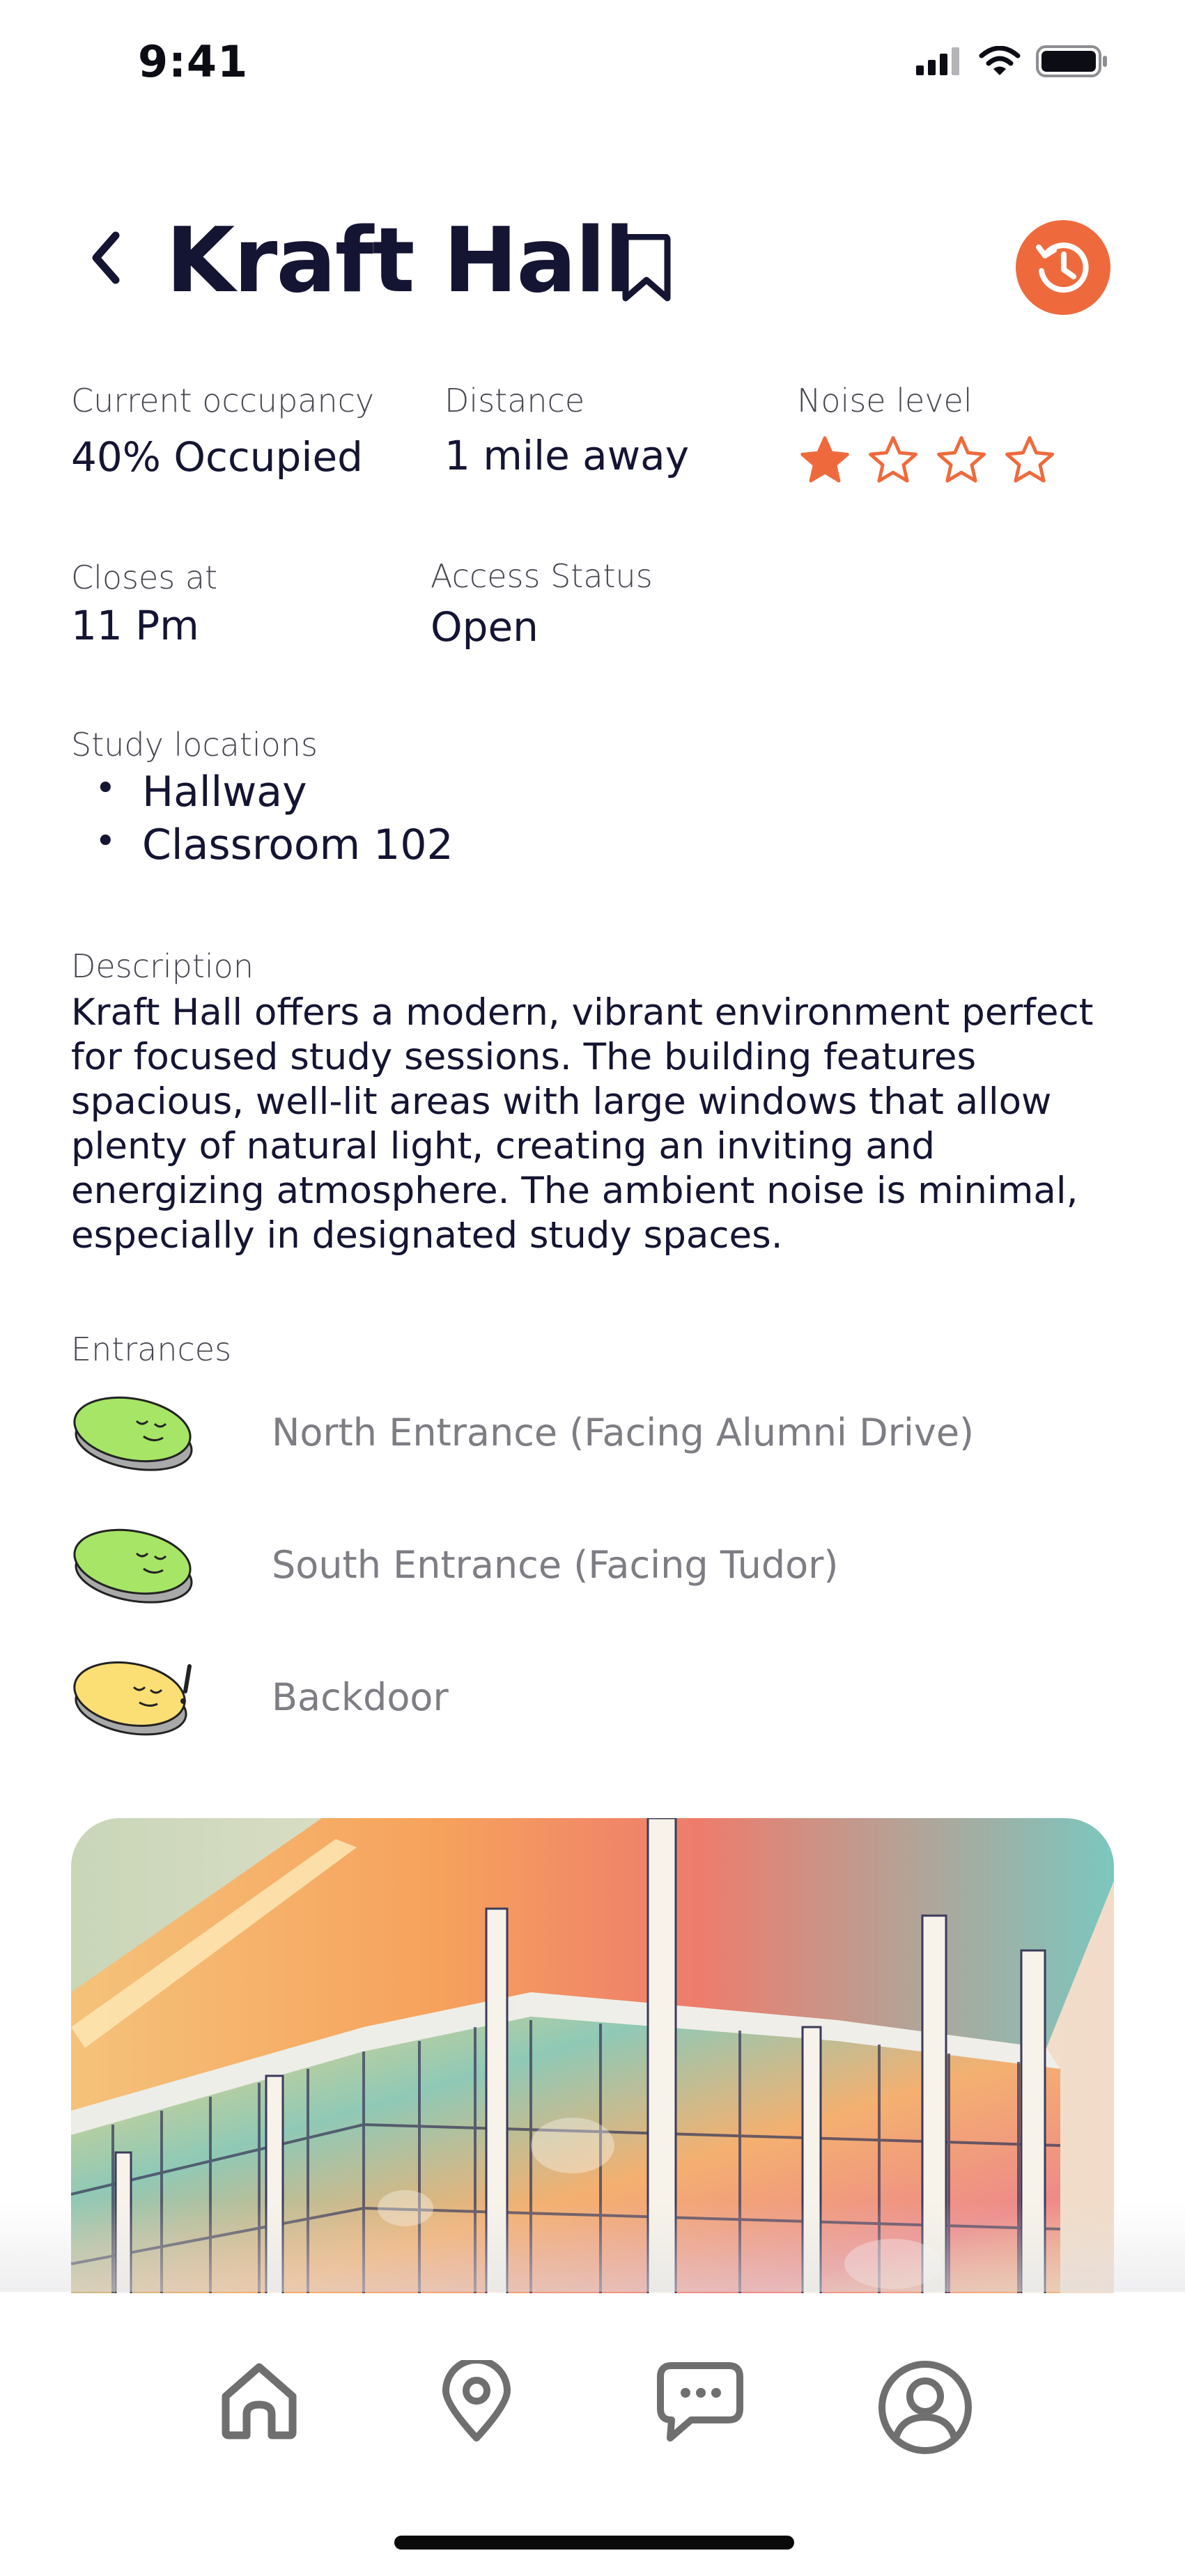  Describe the element at coordinates (593, 2434) in the screenshot. I see `tab-bar` at that location.